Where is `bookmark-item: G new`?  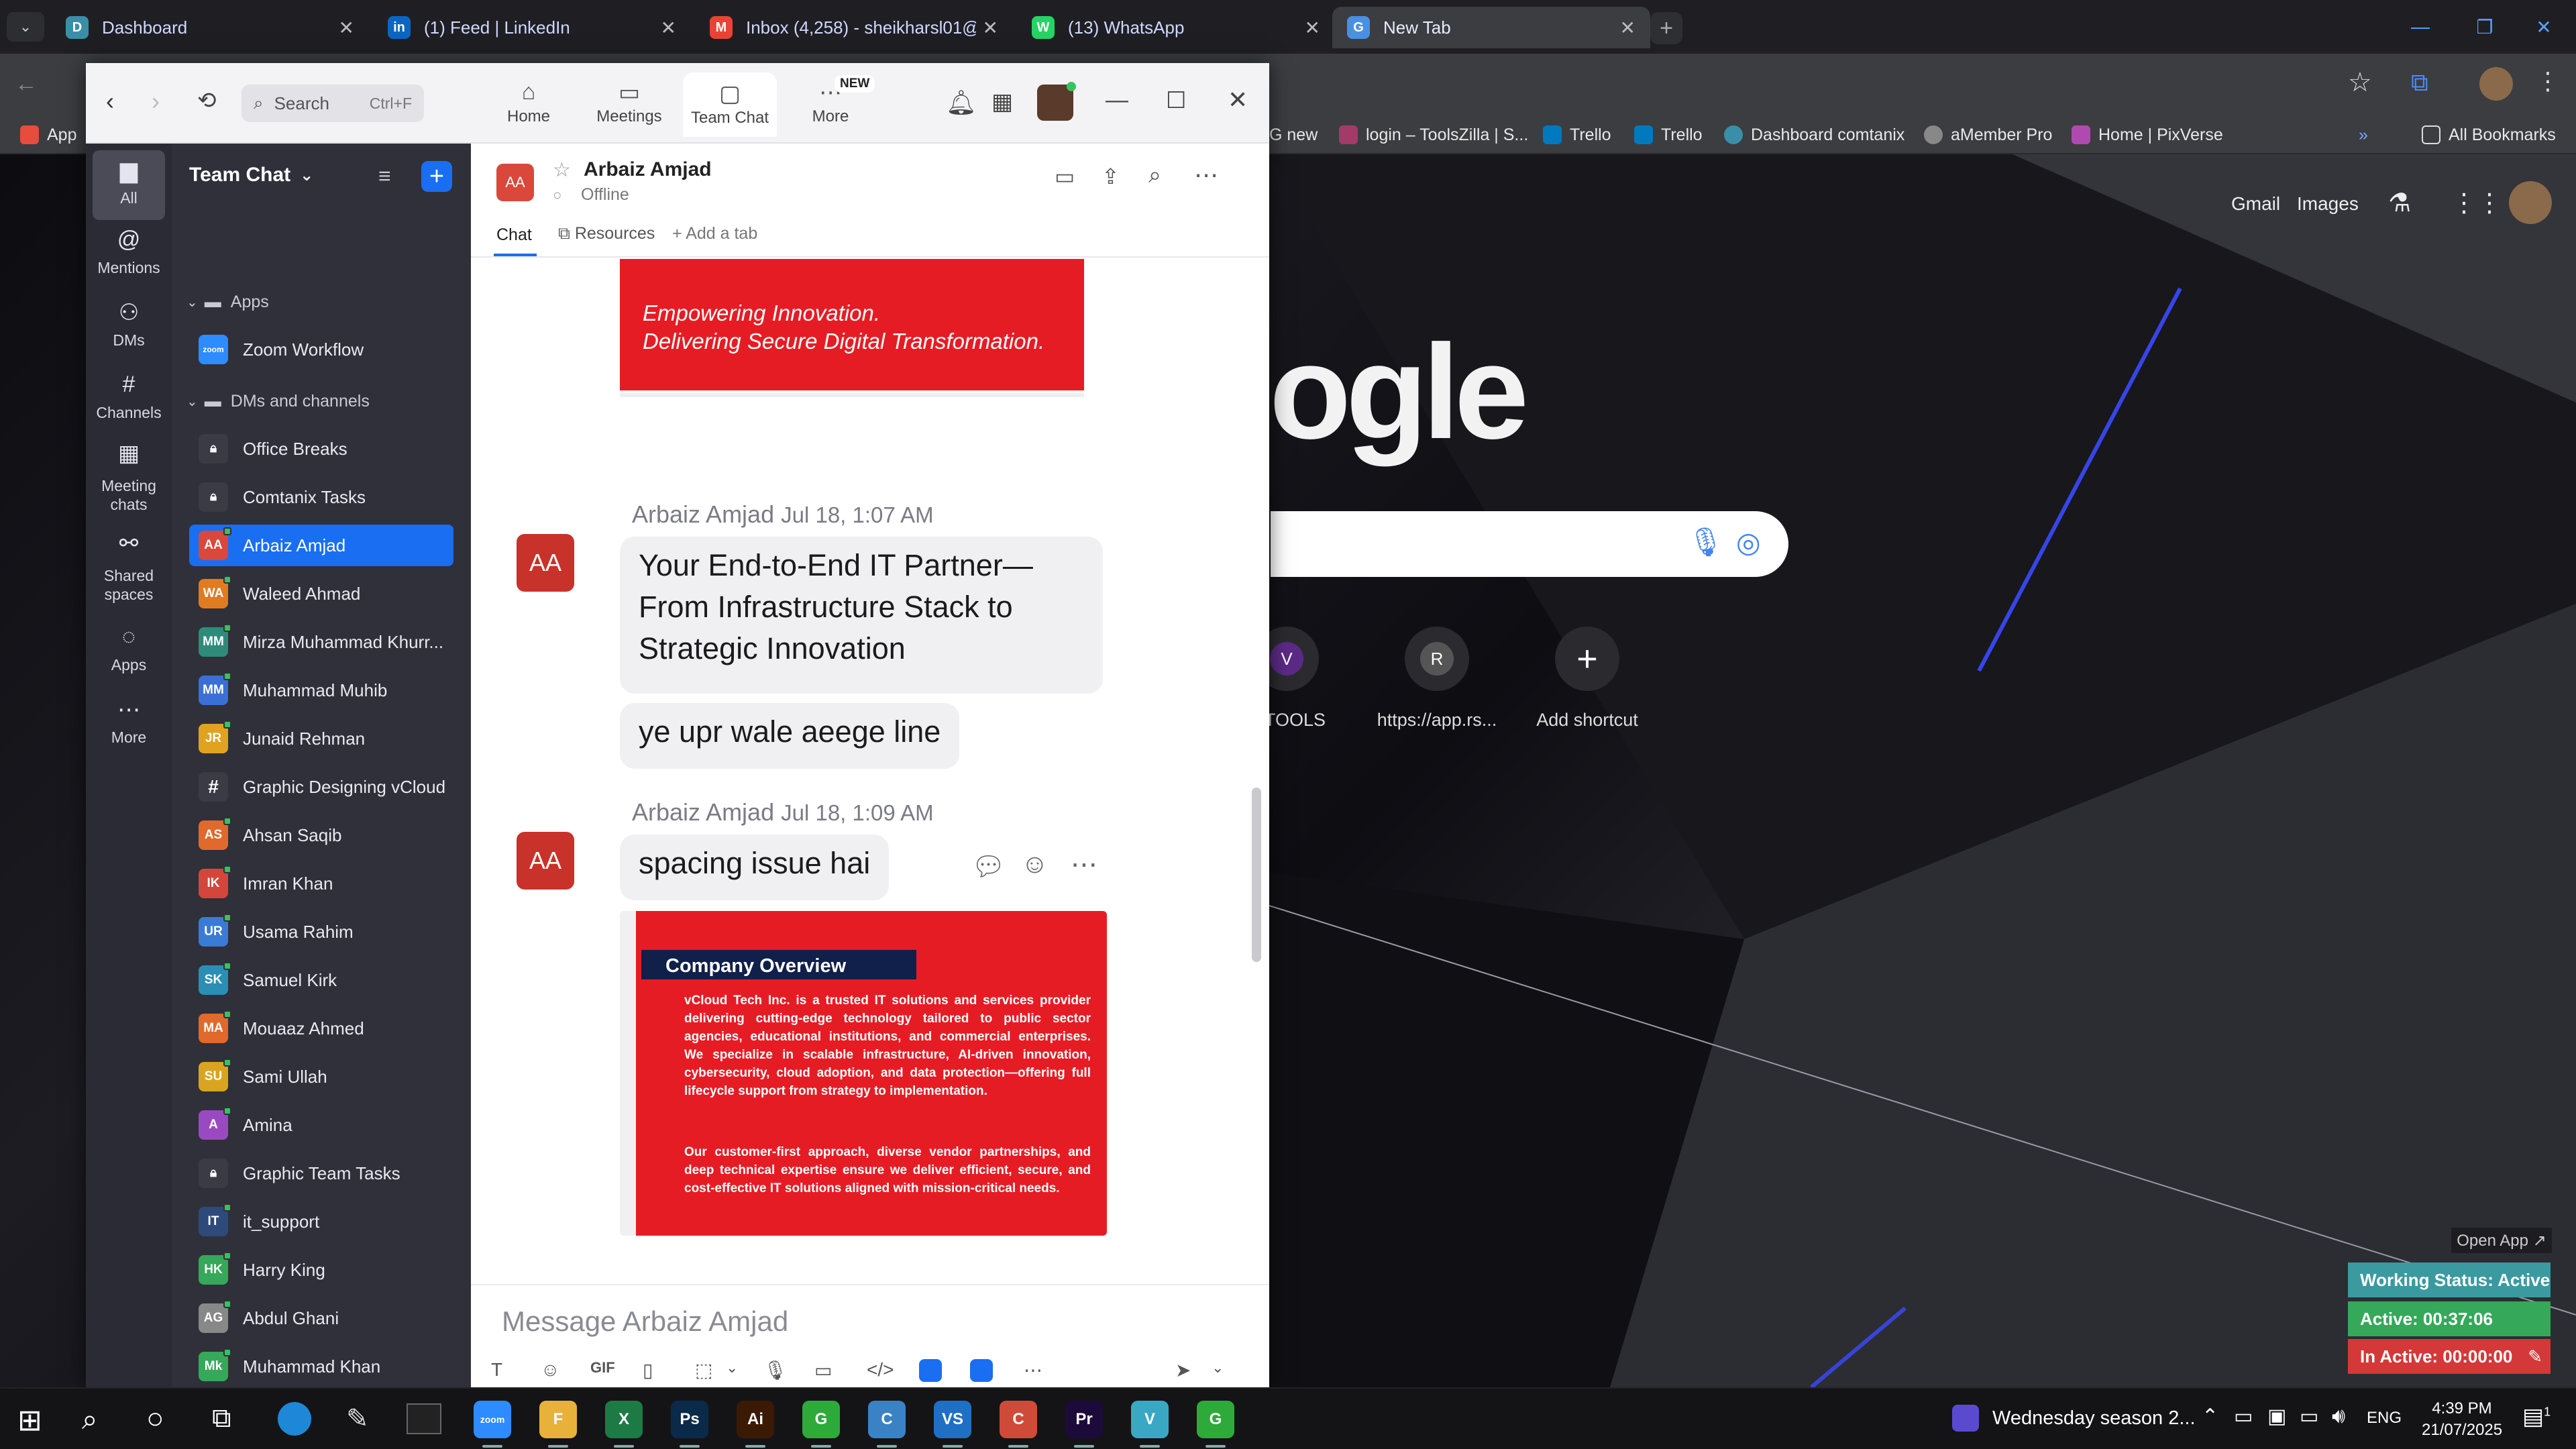
bookmark-item: G new is located at coordinates (1293, 134).